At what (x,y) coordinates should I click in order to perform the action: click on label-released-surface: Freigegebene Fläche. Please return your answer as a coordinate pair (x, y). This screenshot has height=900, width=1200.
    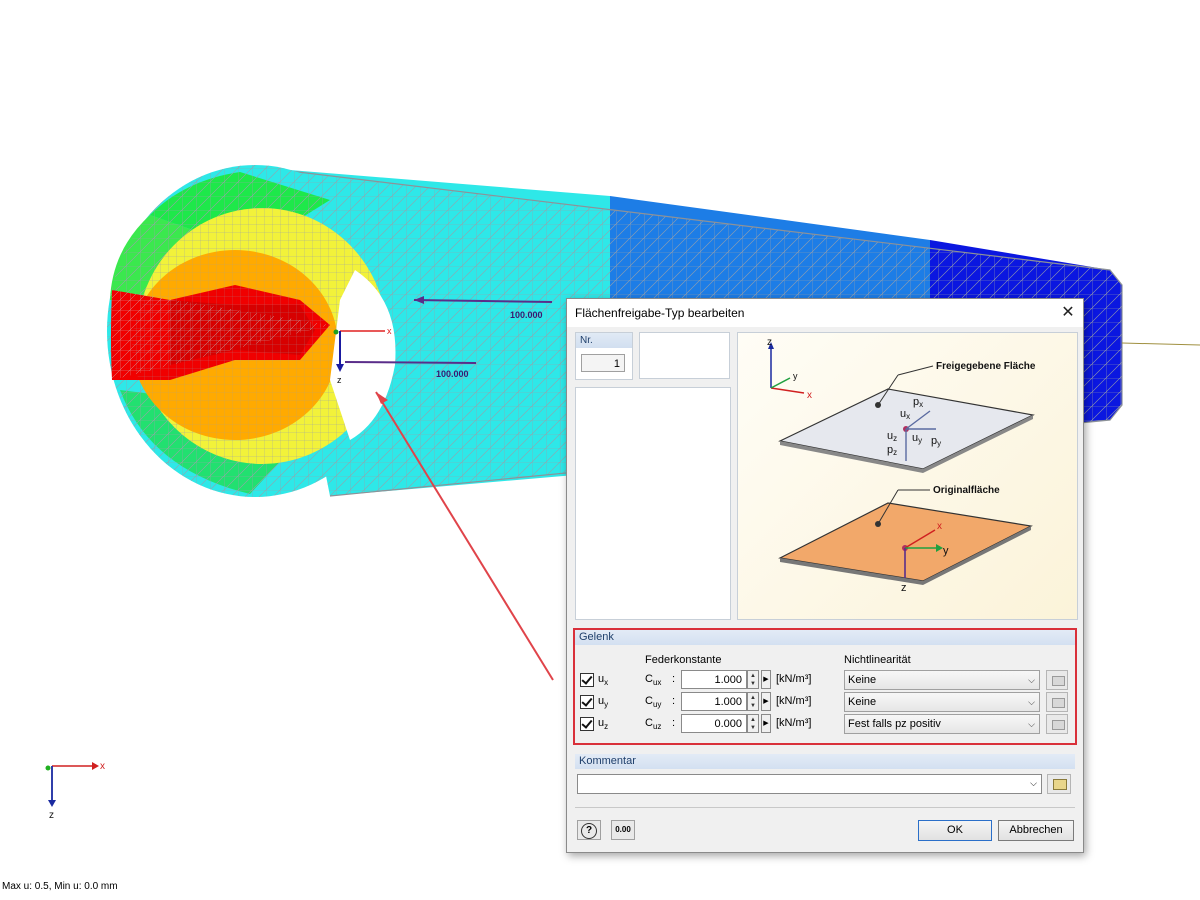
    Looking at the image, I should click on (986, 366).